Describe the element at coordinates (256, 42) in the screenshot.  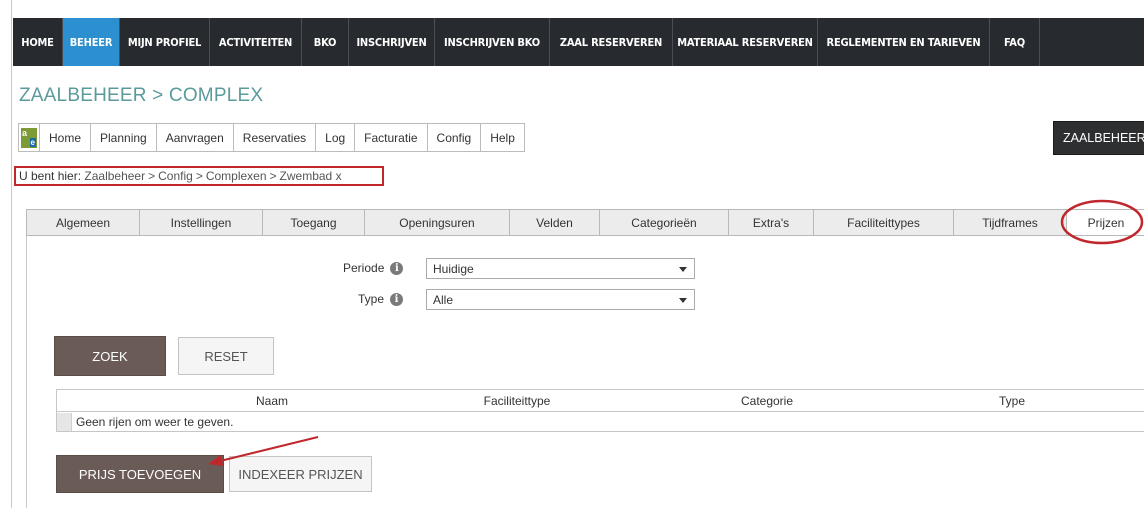
I see `nav-activiteiten: ACTIVITEITEN` at that location.